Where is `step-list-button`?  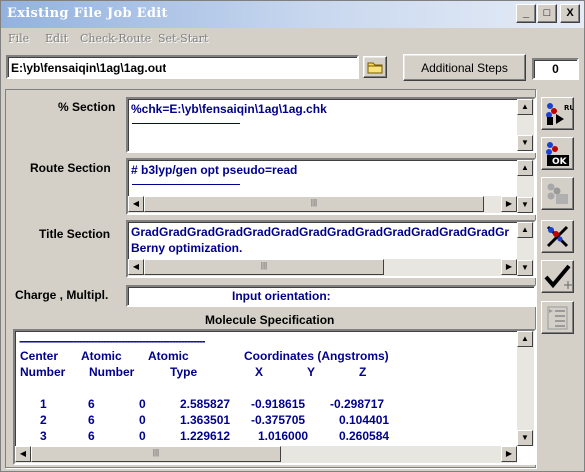
step-list-button is located at coordinates (557, 317).